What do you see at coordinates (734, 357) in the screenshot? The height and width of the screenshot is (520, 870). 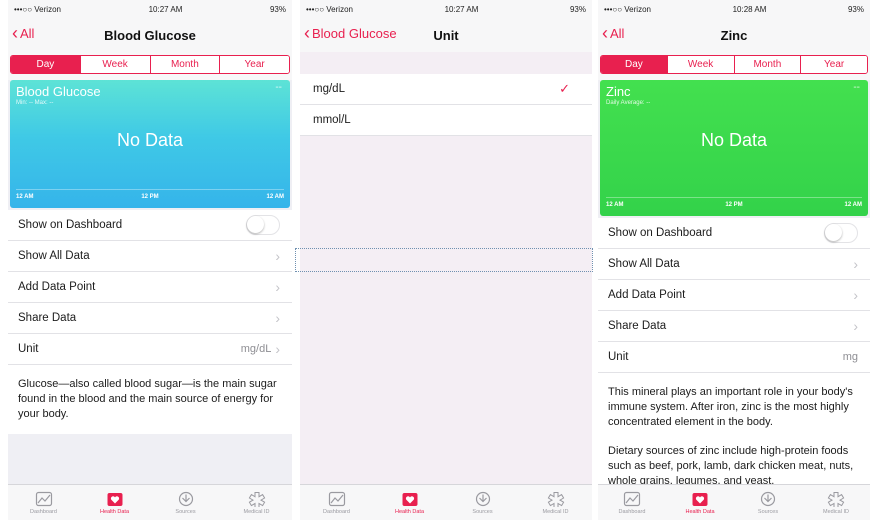 I see `unit-row: Unit mg` at bounding box center [734, 357].